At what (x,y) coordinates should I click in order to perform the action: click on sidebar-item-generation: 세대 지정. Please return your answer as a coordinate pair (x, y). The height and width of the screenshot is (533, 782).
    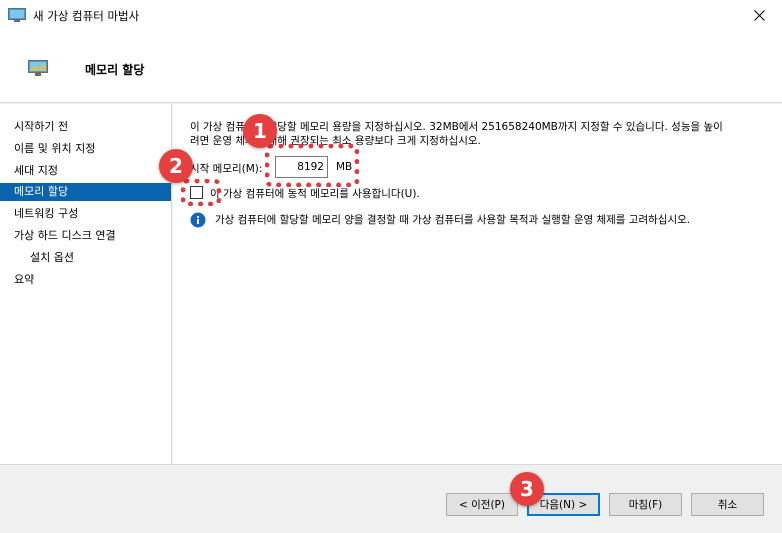
    Looking at the image, I should click on (85, 171).